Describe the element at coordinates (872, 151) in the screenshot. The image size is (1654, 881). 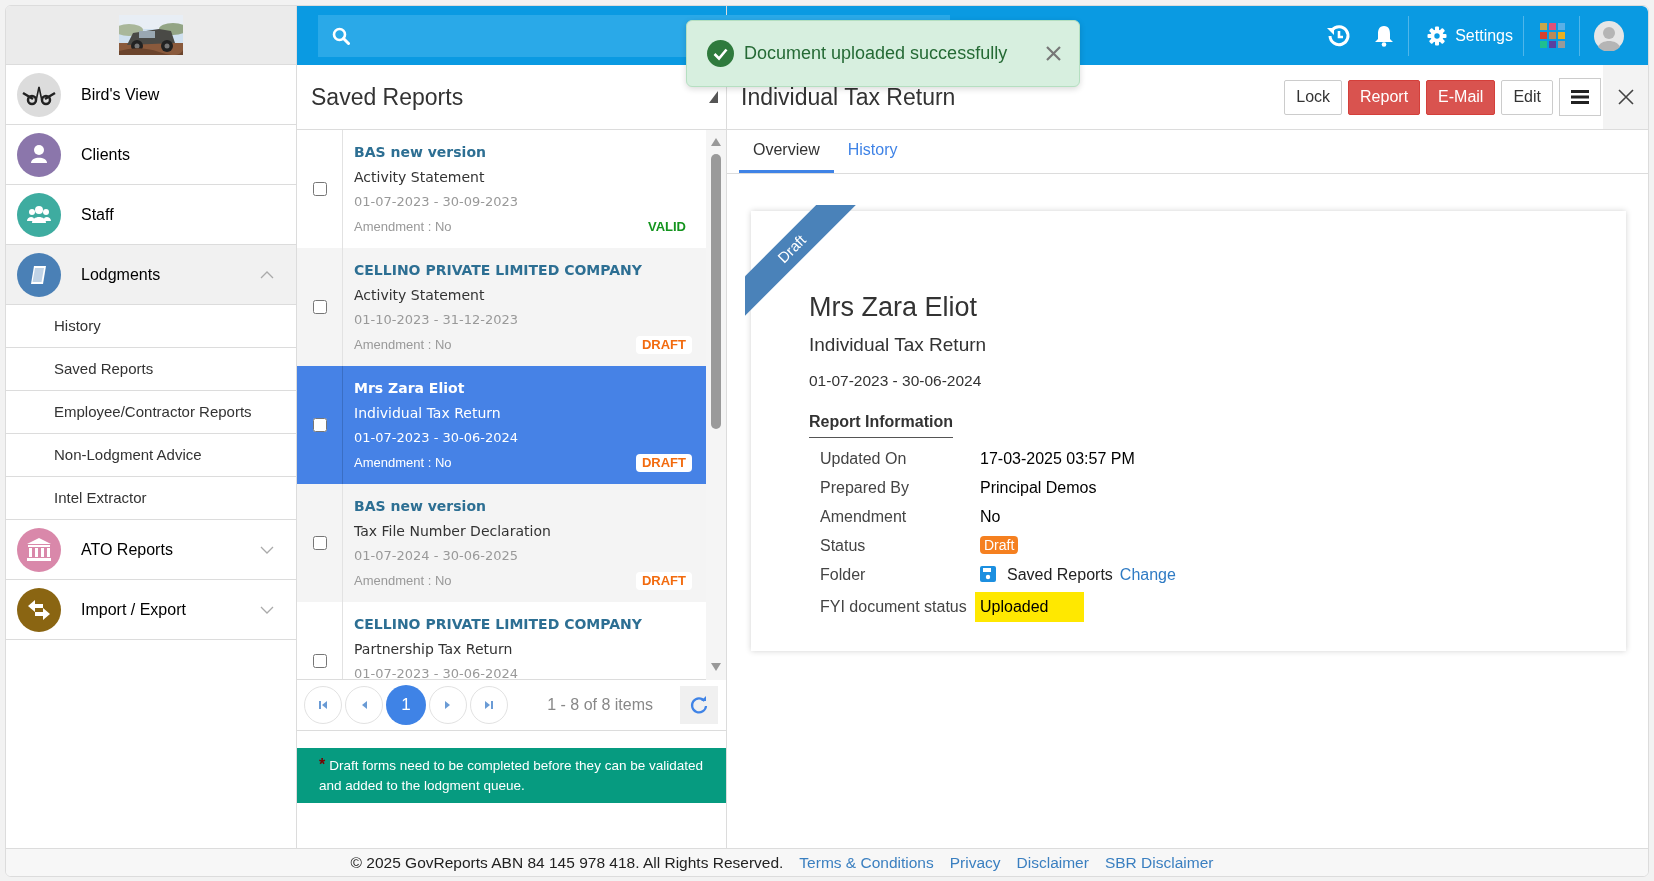
I see `tab: History` at that location.